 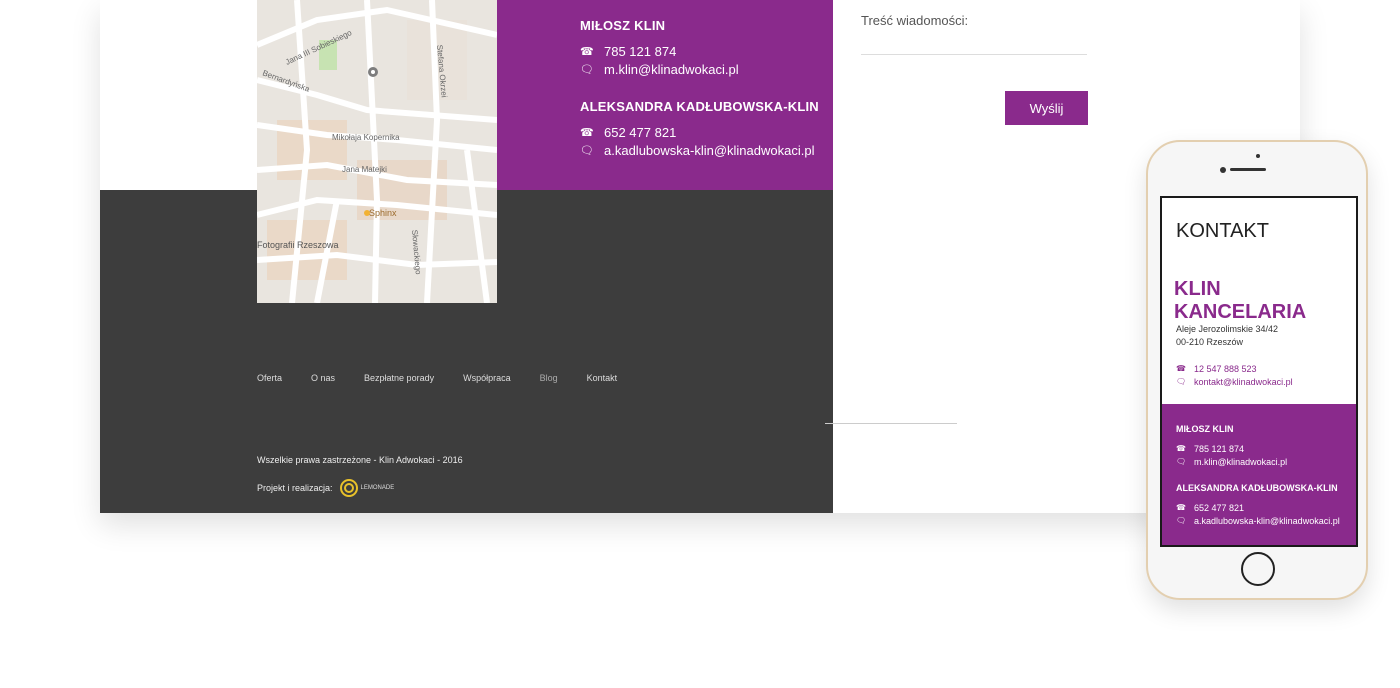 I want to click on mobile-person-phone: 652 477 821, so click(x=1219, y=508).